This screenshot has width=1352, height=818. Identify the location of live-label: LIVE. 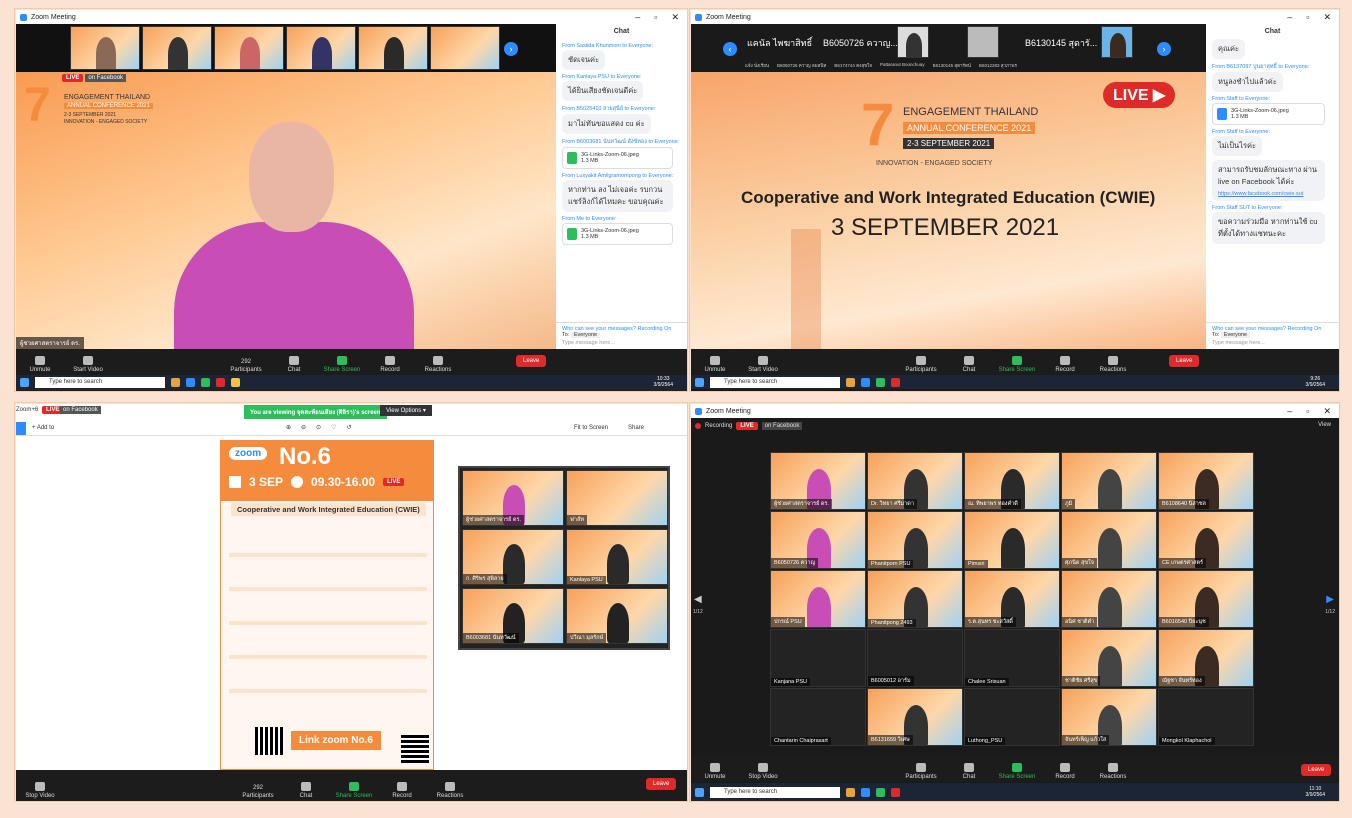
(747, 426).